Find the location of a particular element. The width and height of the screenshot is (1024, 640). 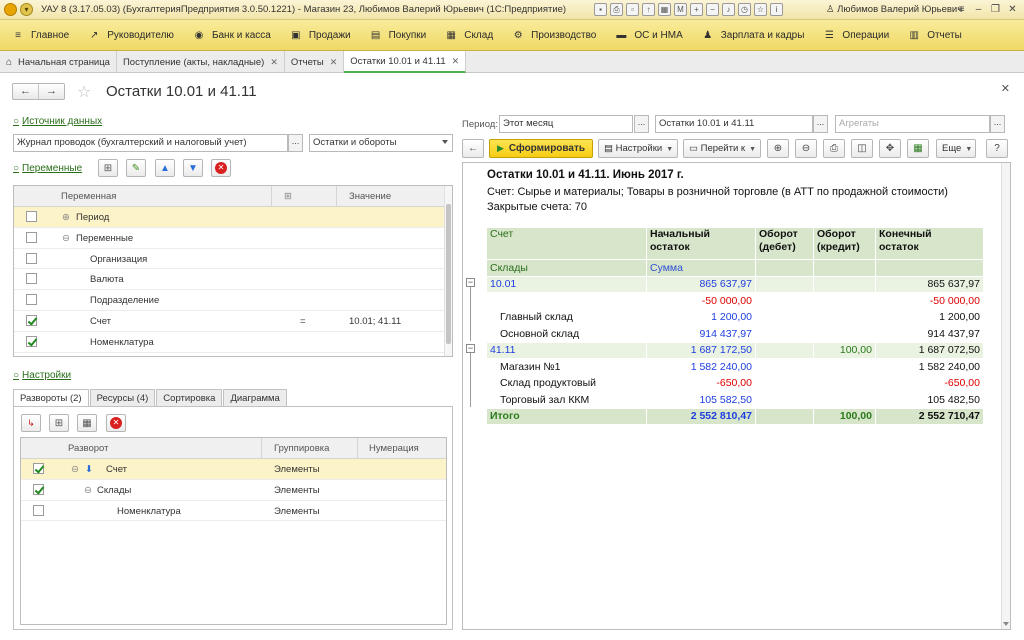

tab-resources: Ресурсы (4) is located at coordinates (122, 398).